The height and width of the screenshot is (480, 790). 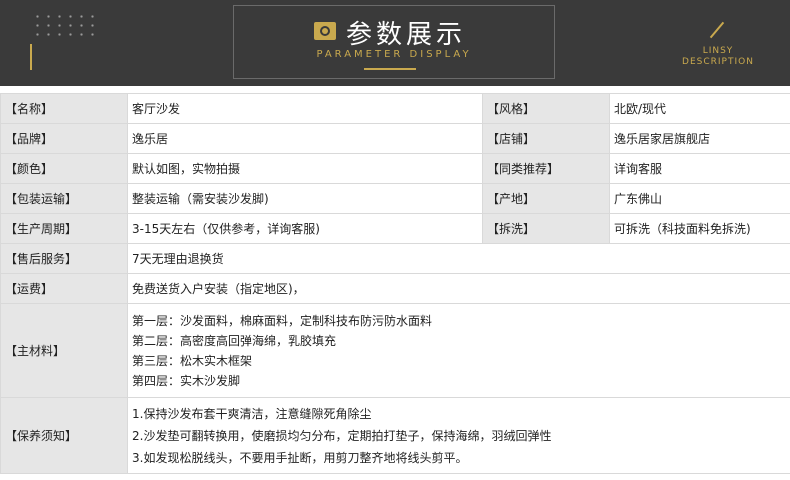 I want to click on style-label: 【风格】, so click(x=546, y=108).